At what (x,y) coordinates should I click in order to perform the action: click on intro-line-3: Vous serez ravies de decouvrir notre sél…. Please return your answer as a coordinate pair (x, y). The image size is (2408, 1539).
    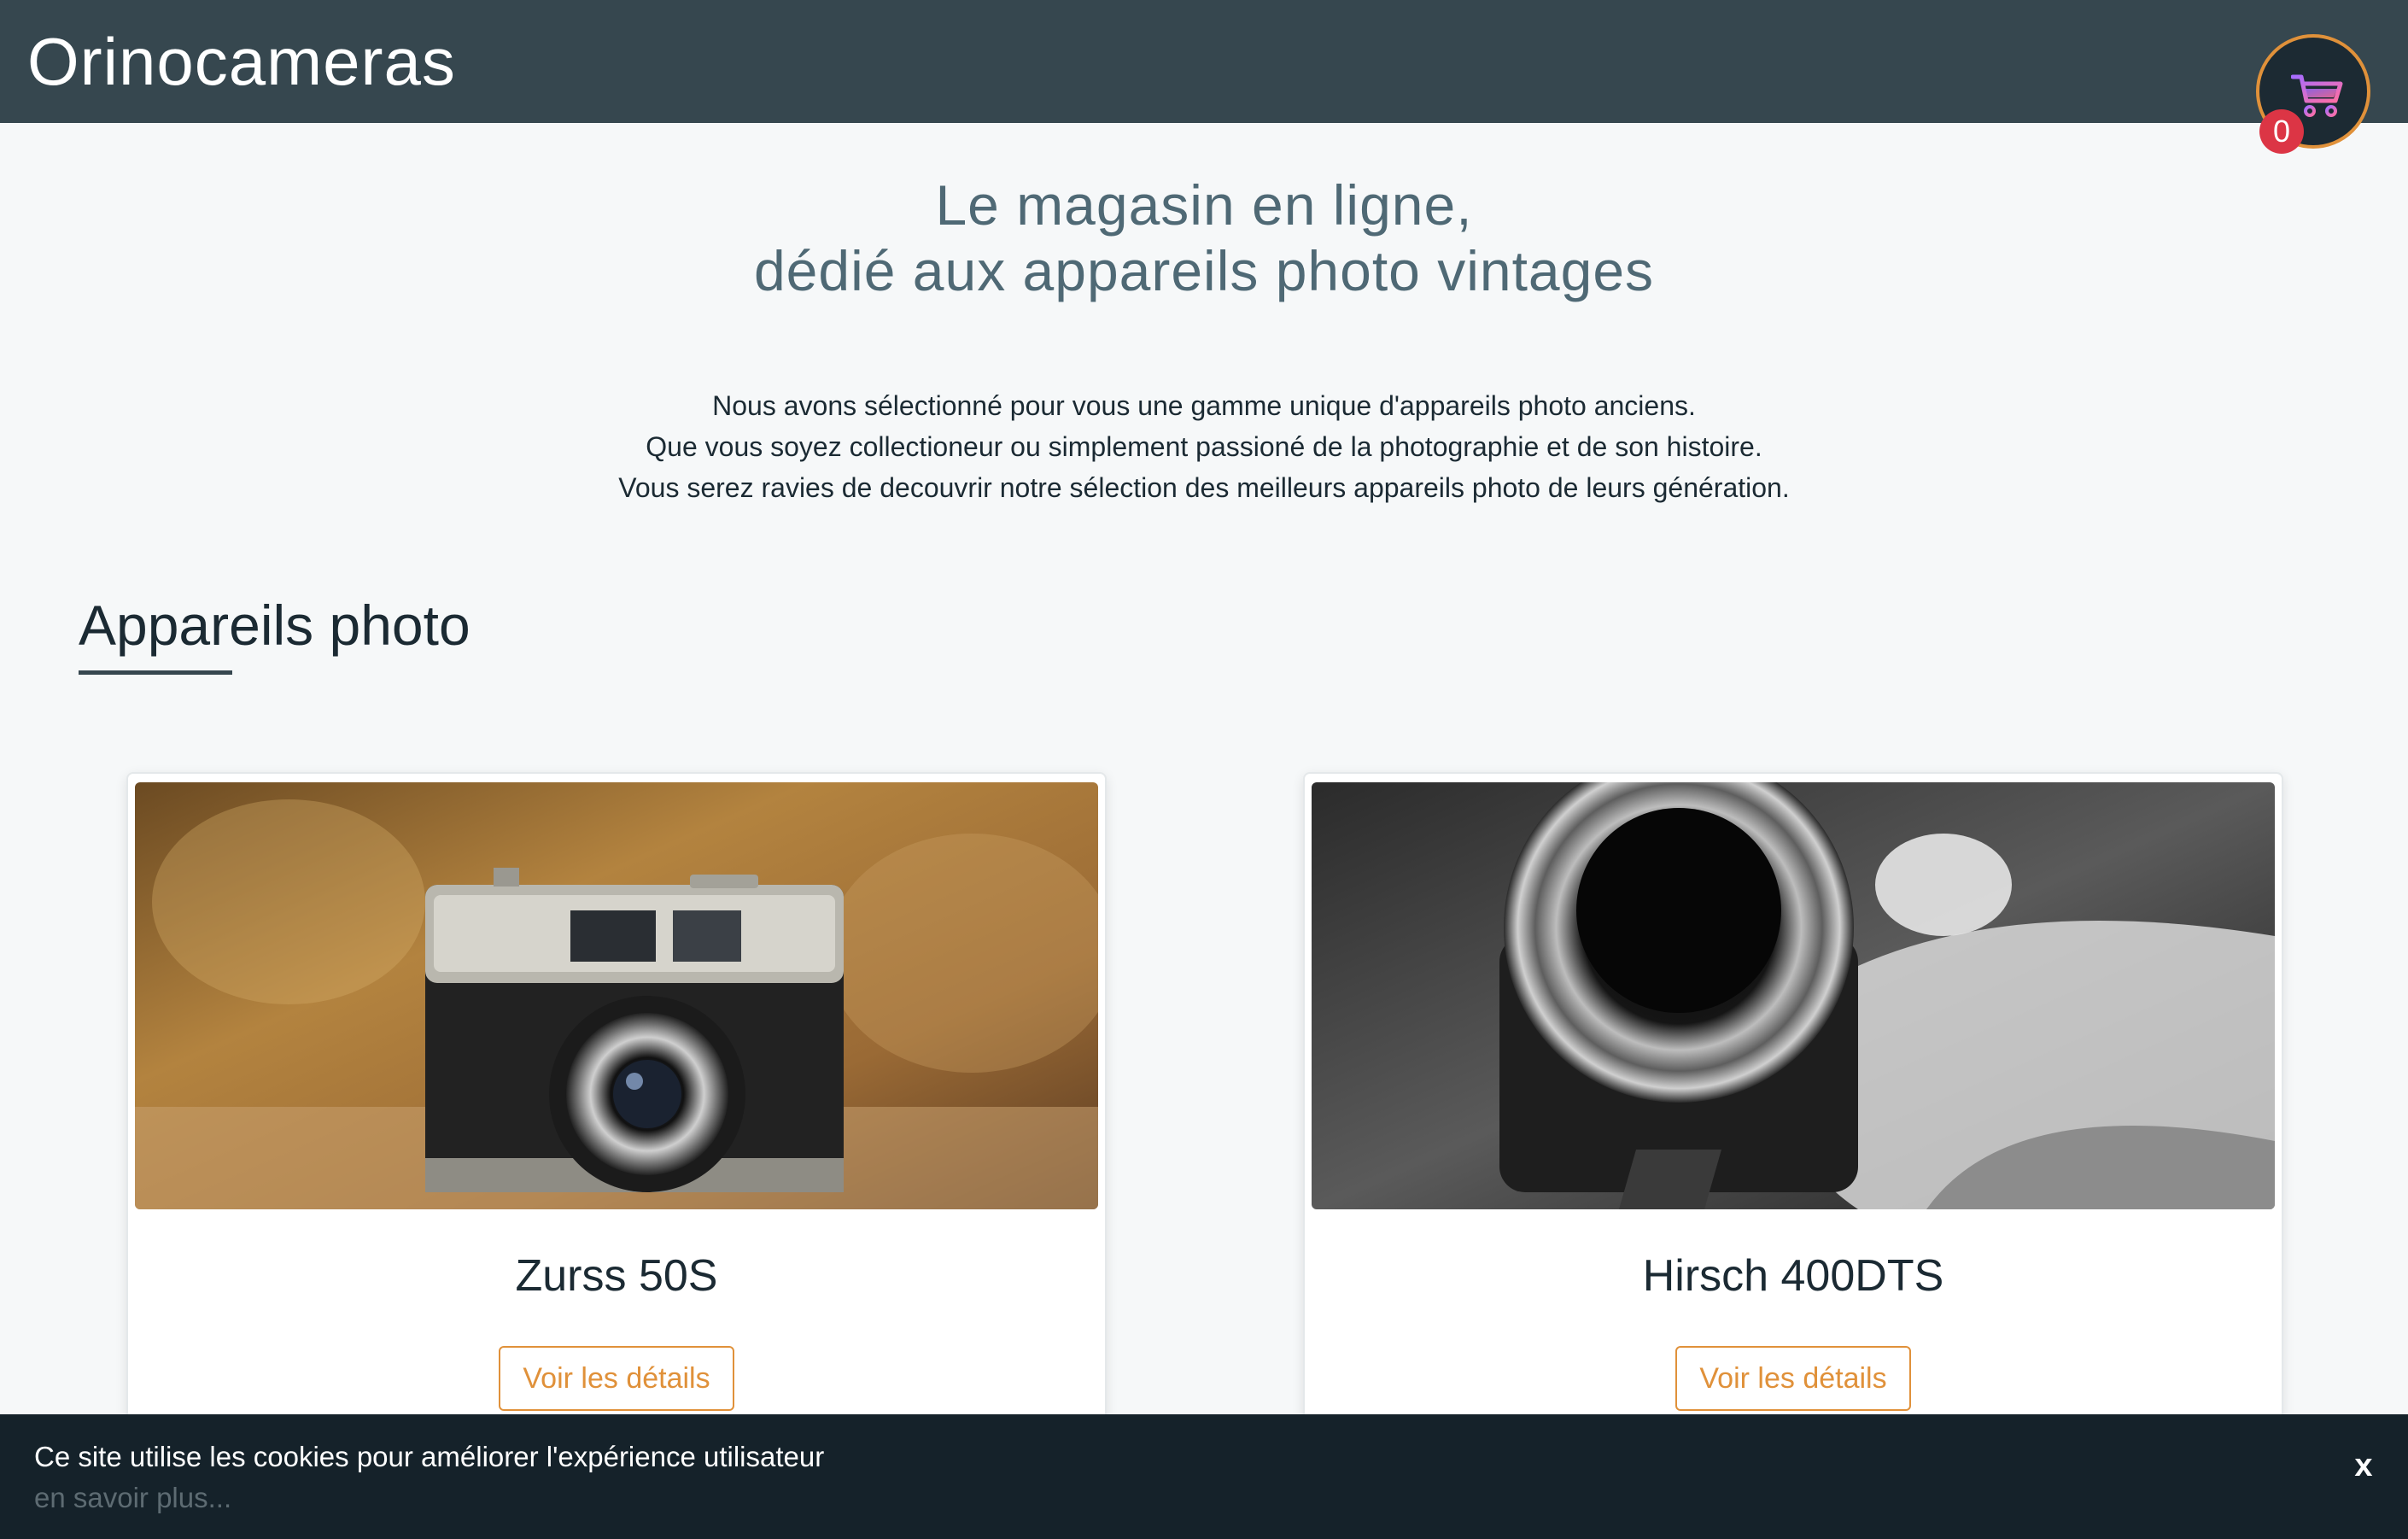
    Looking at the image, I should click on (1204, 488).